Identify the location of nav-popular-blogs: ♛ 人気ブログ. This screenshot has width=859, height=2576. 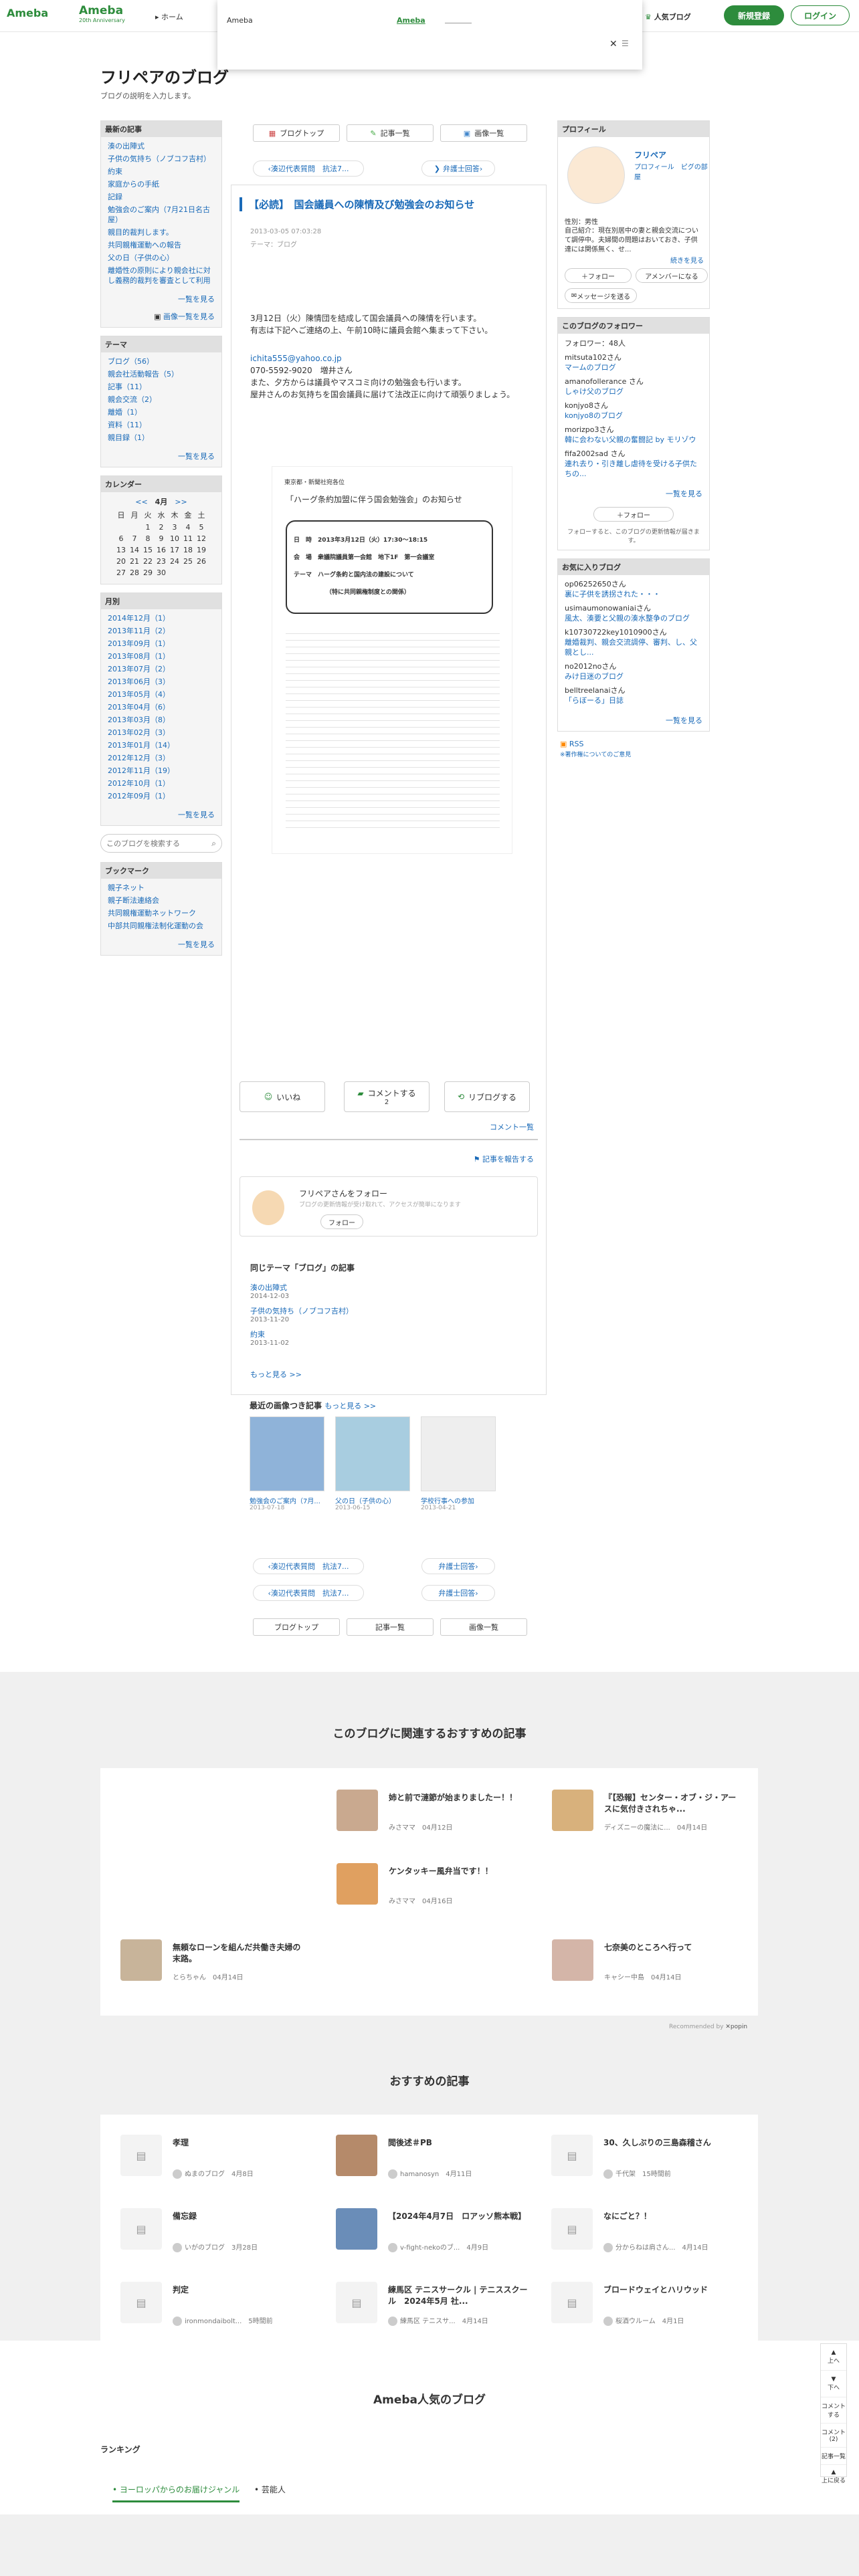
(668, 16).